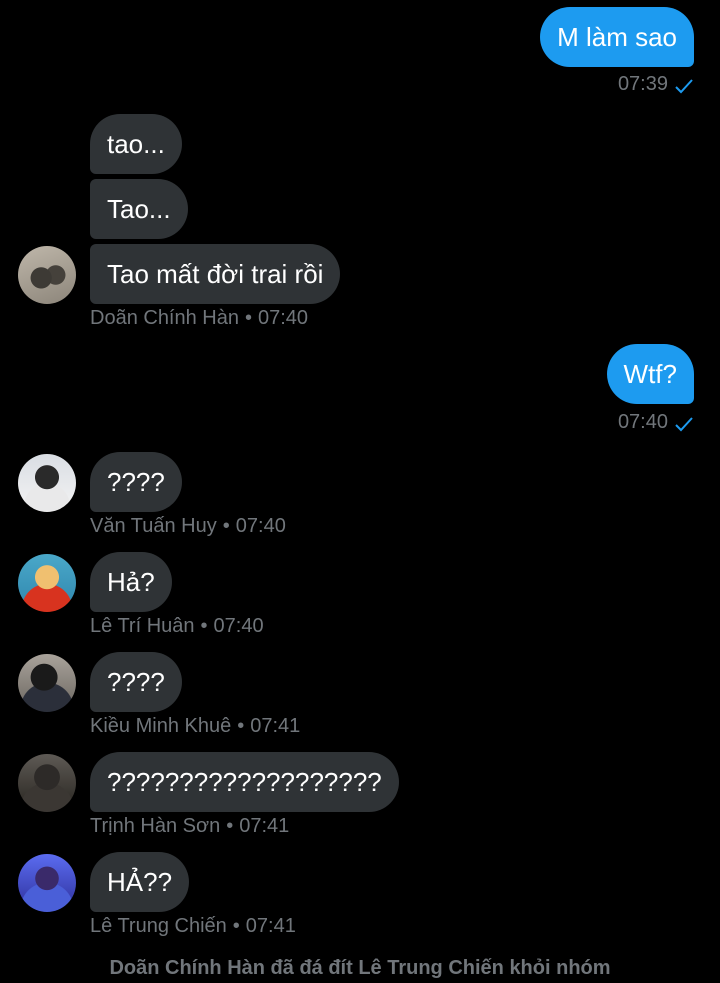 This screenshot has width=720, height=983. Describe the element at coordinates (153, 526) in the screenshot. I see `sender-name: Văn Tuấn Huy` at that location.